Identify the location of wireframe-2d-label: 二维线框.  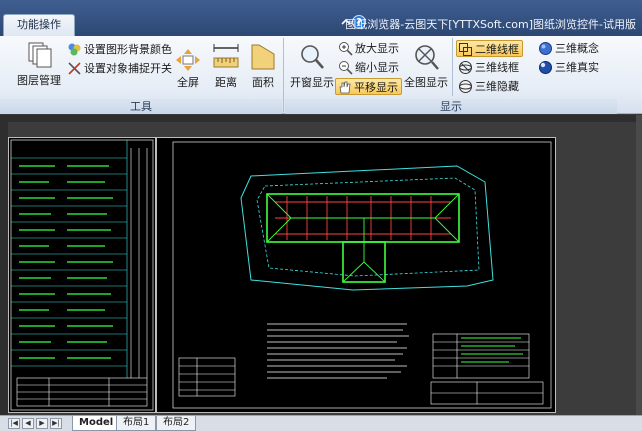
(497, 49).